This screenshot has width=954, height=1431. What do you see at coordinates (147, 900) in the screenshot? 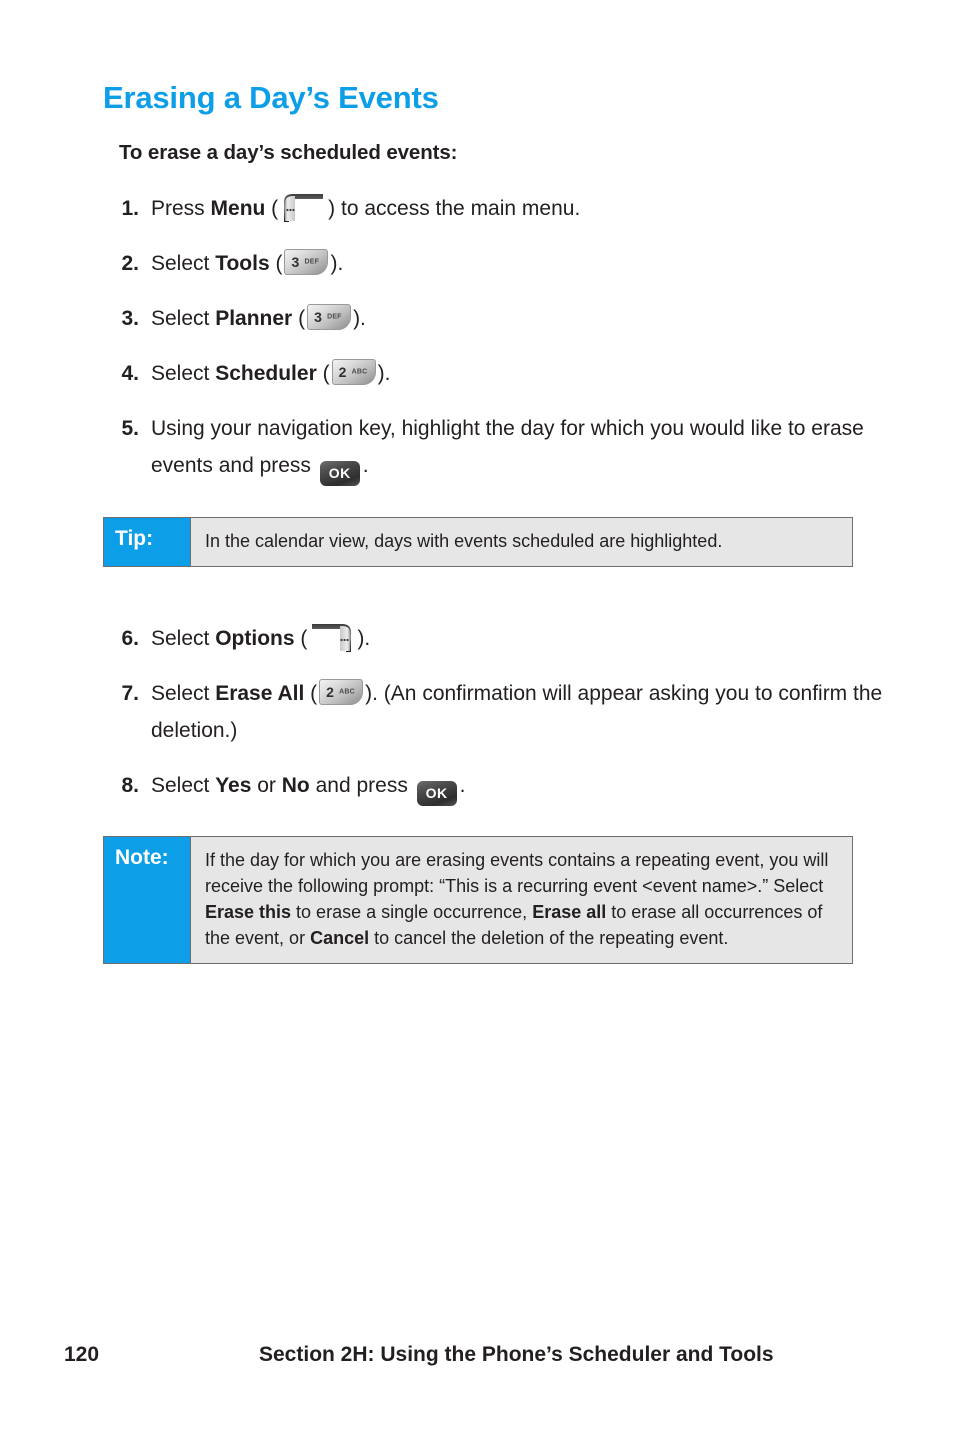
I see `note-label: Note:` at bounding box center [147, 900].